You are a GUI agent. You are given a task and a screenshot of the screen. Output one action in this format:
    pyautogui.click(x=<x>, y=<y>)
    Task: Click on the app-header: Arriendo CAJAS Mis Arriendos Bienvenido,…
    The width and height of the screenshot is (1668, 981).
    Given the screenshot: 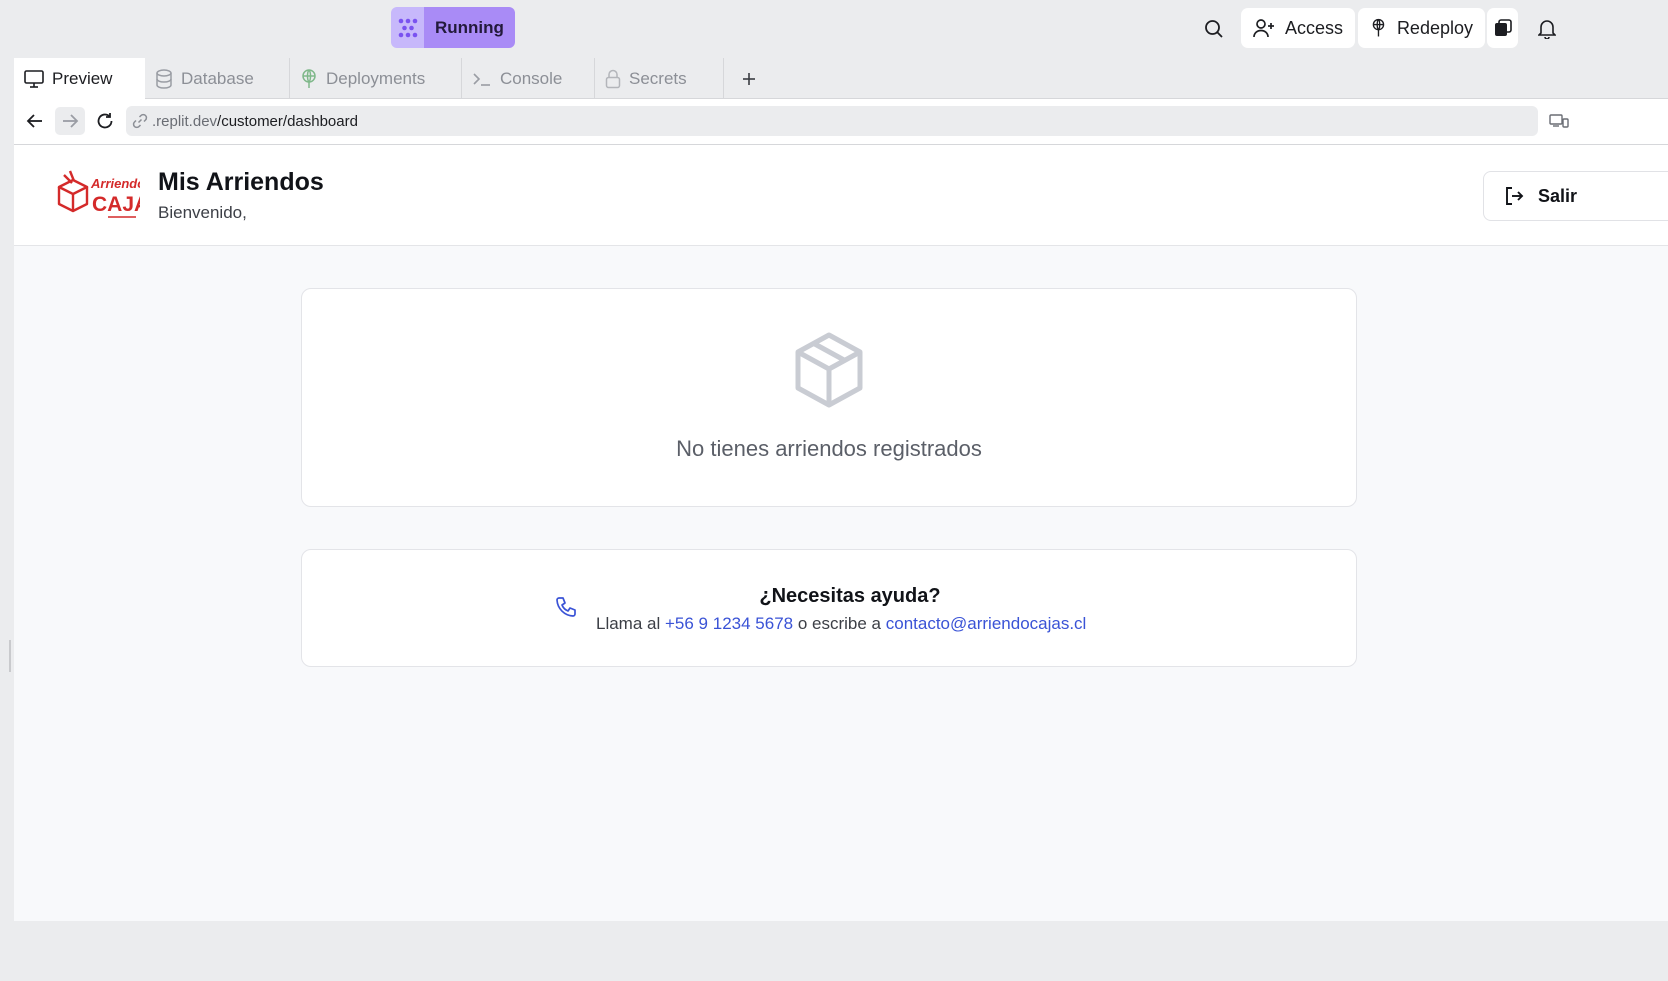 What is the action you would take?
    pyautogui.click(x=841, y=195)
    